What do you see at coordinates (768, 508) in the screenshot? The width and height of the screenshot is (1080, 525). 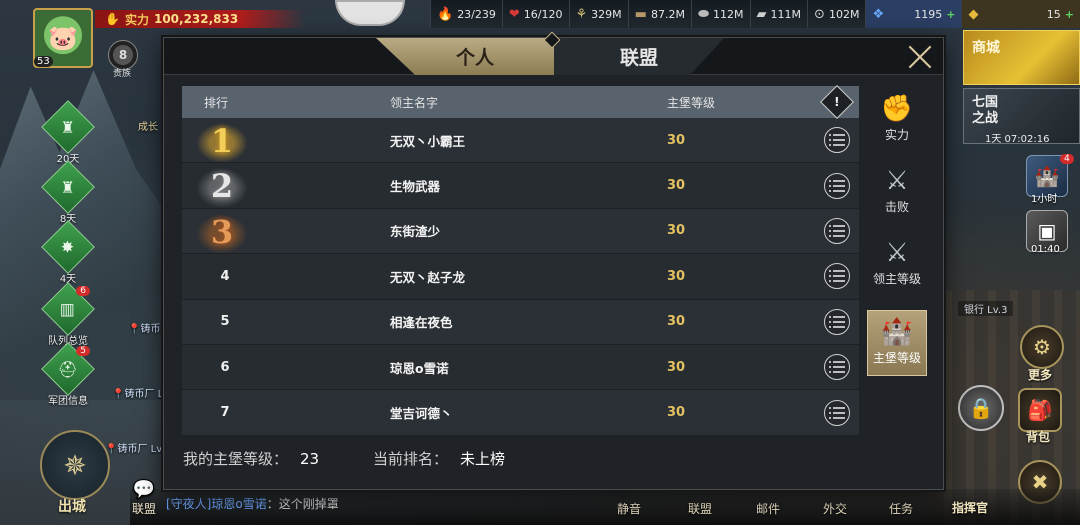 I see `mail-button: 邮件` at bounding box center [768, 508].